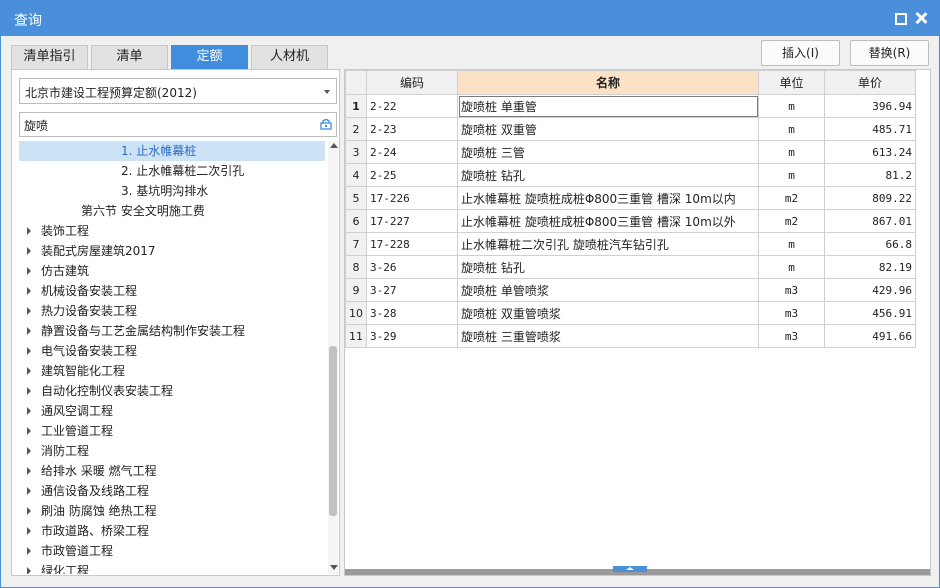 The width and height of the screenshot is (940, 588). Describe the element at coordinates (172, 371) in the screenshot. I see `tree-item: 建筑智能化工程` at that location.